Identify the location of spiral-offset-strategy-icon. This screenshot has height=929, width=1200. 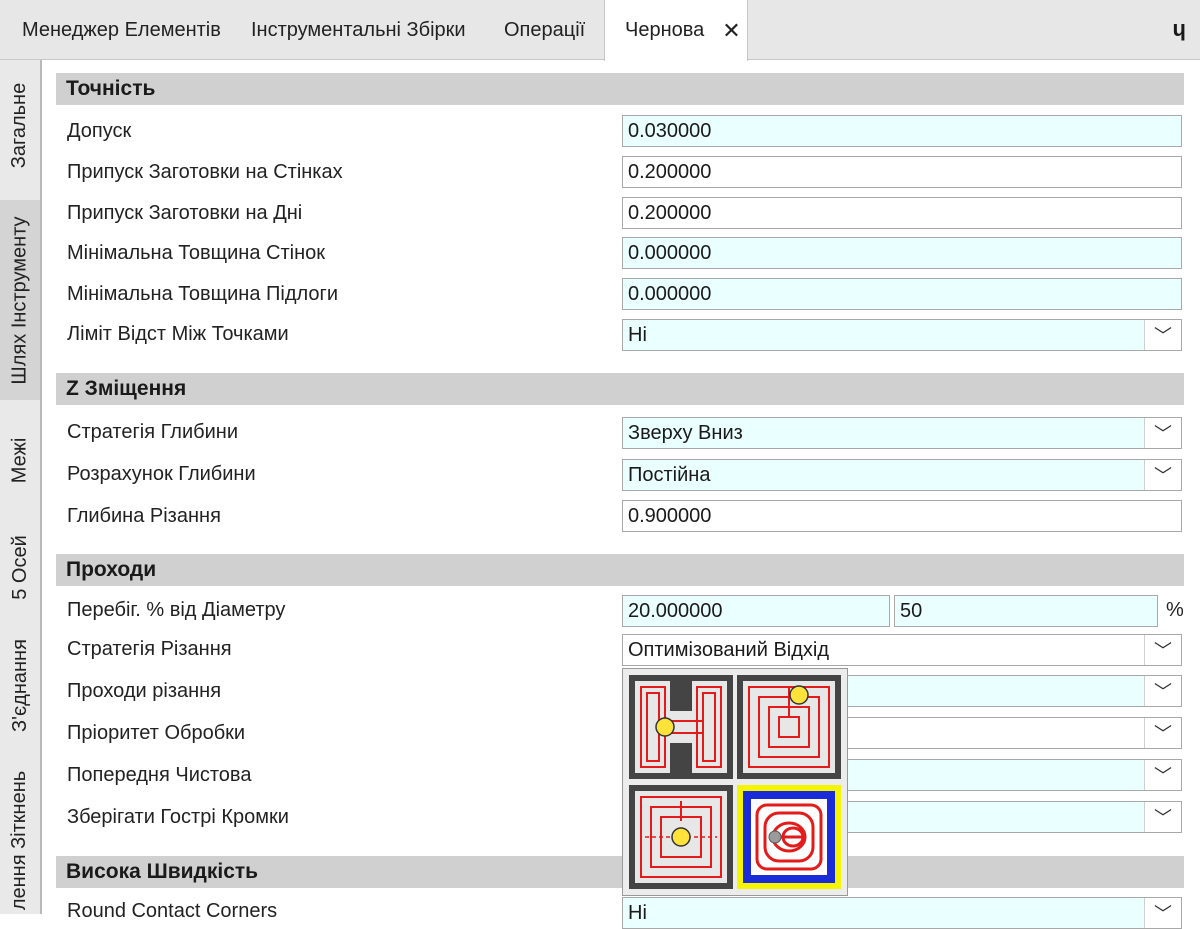
(789, 727).